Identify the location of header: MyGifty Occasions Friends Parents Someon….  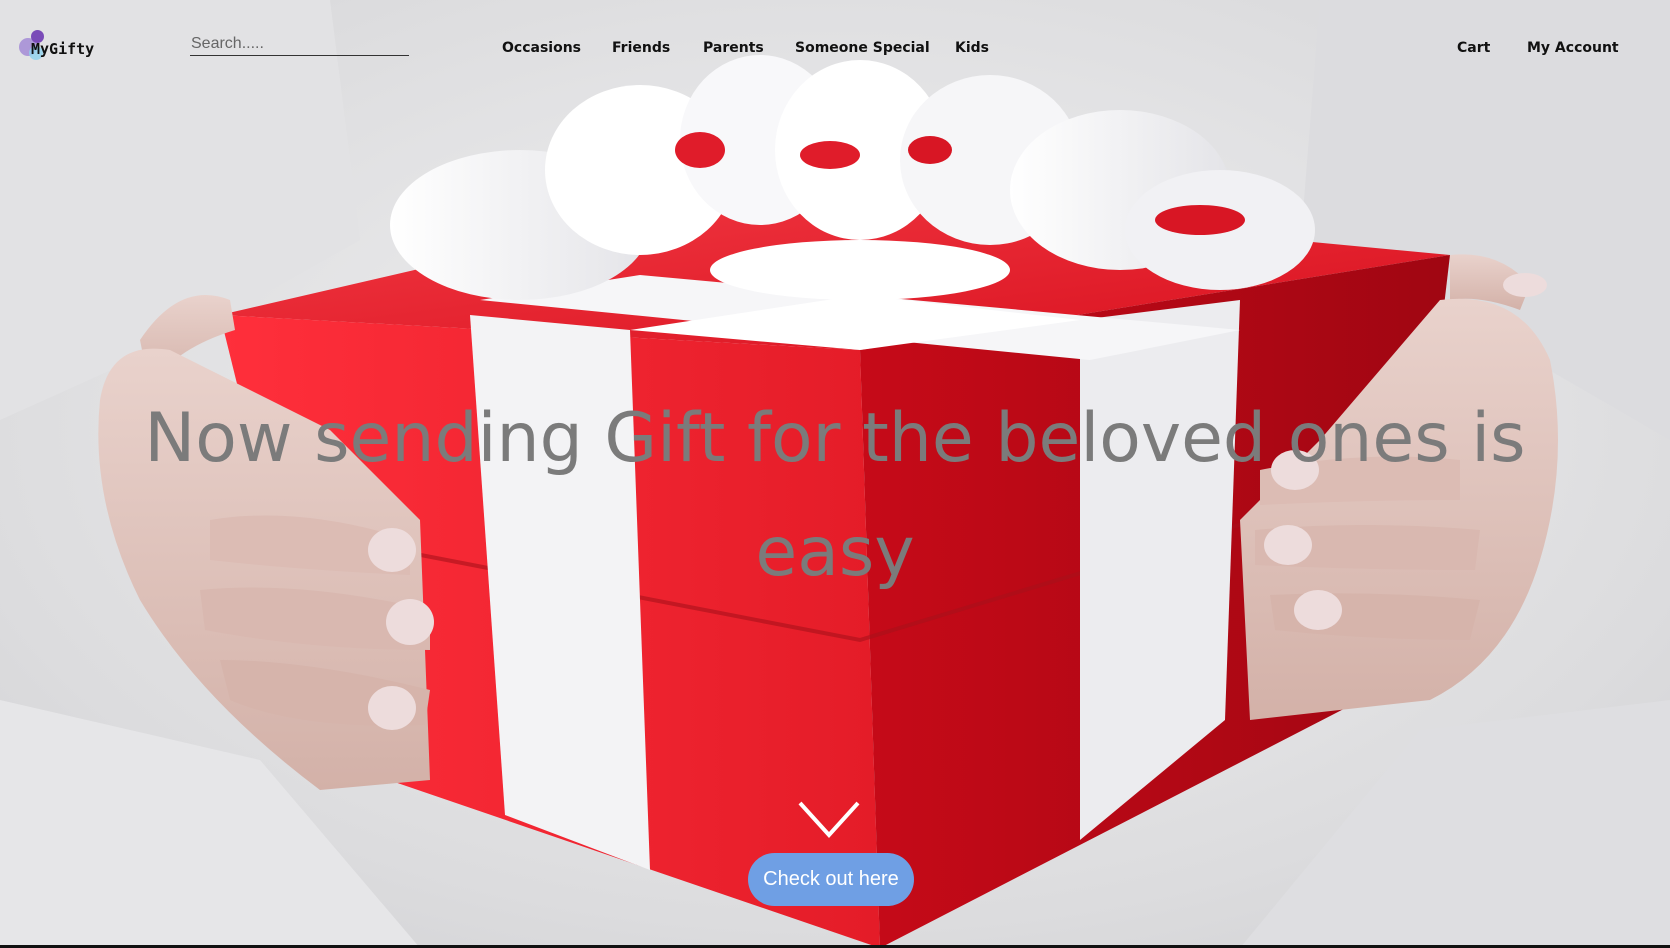
(835, 50).